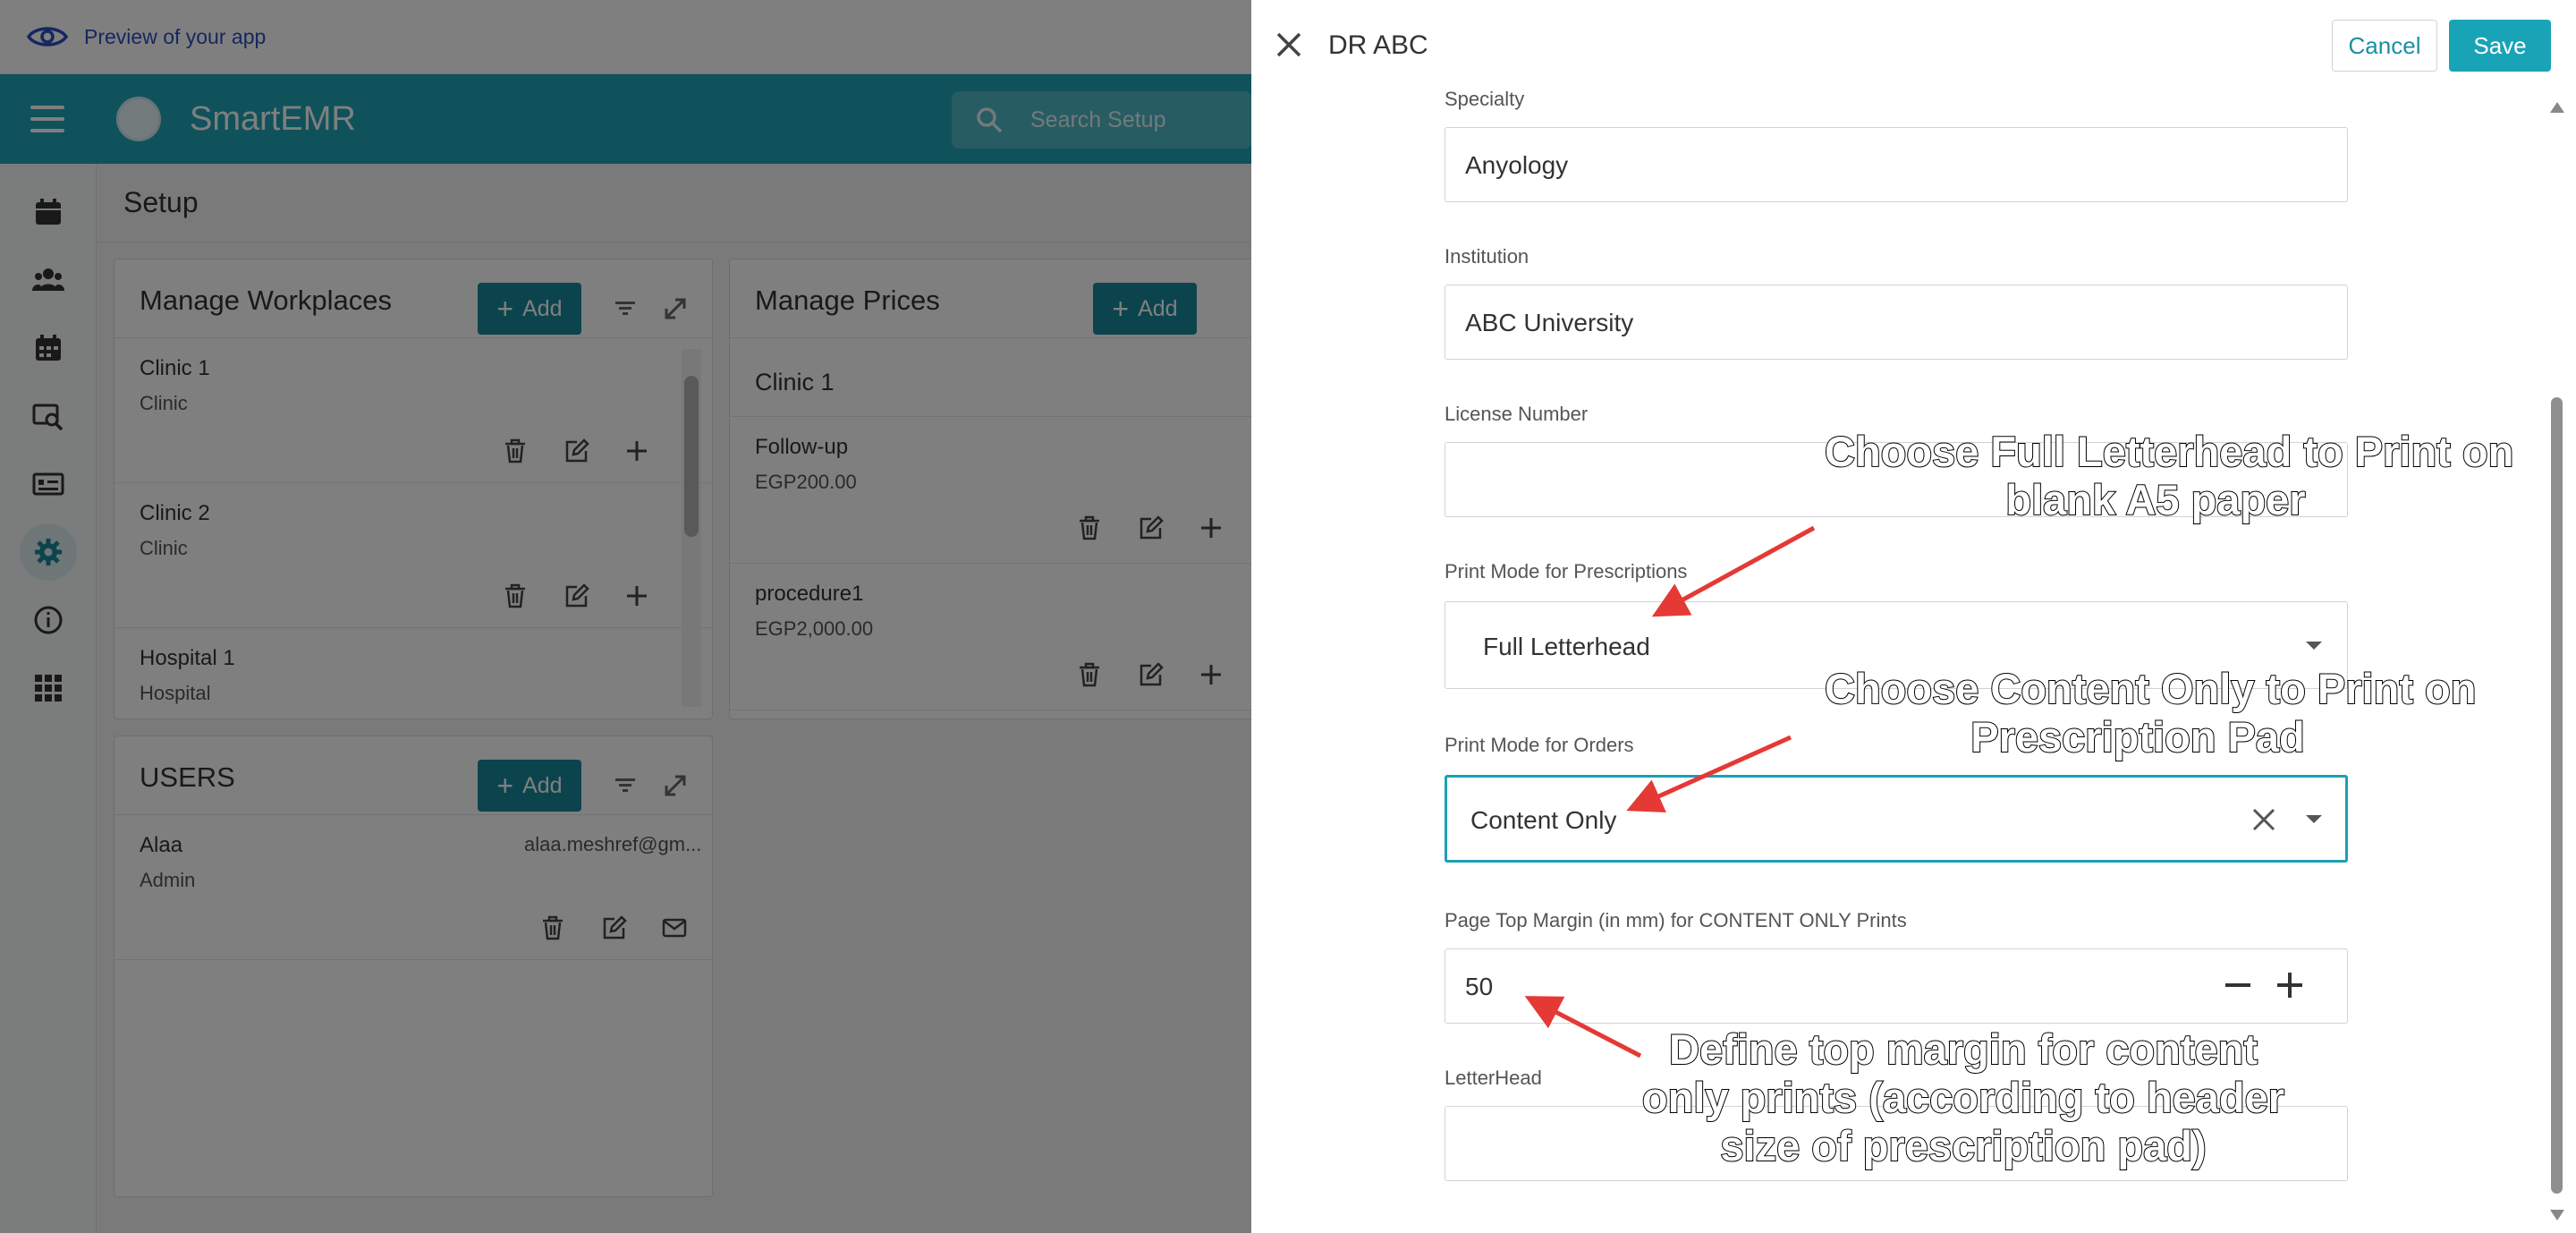 This screenshot has width=2576, height=1233. What do you see at coordinates (2384, 46) in the screenshot?
I see `cancel-button: Cancel` at bounding box center [2384, 46].